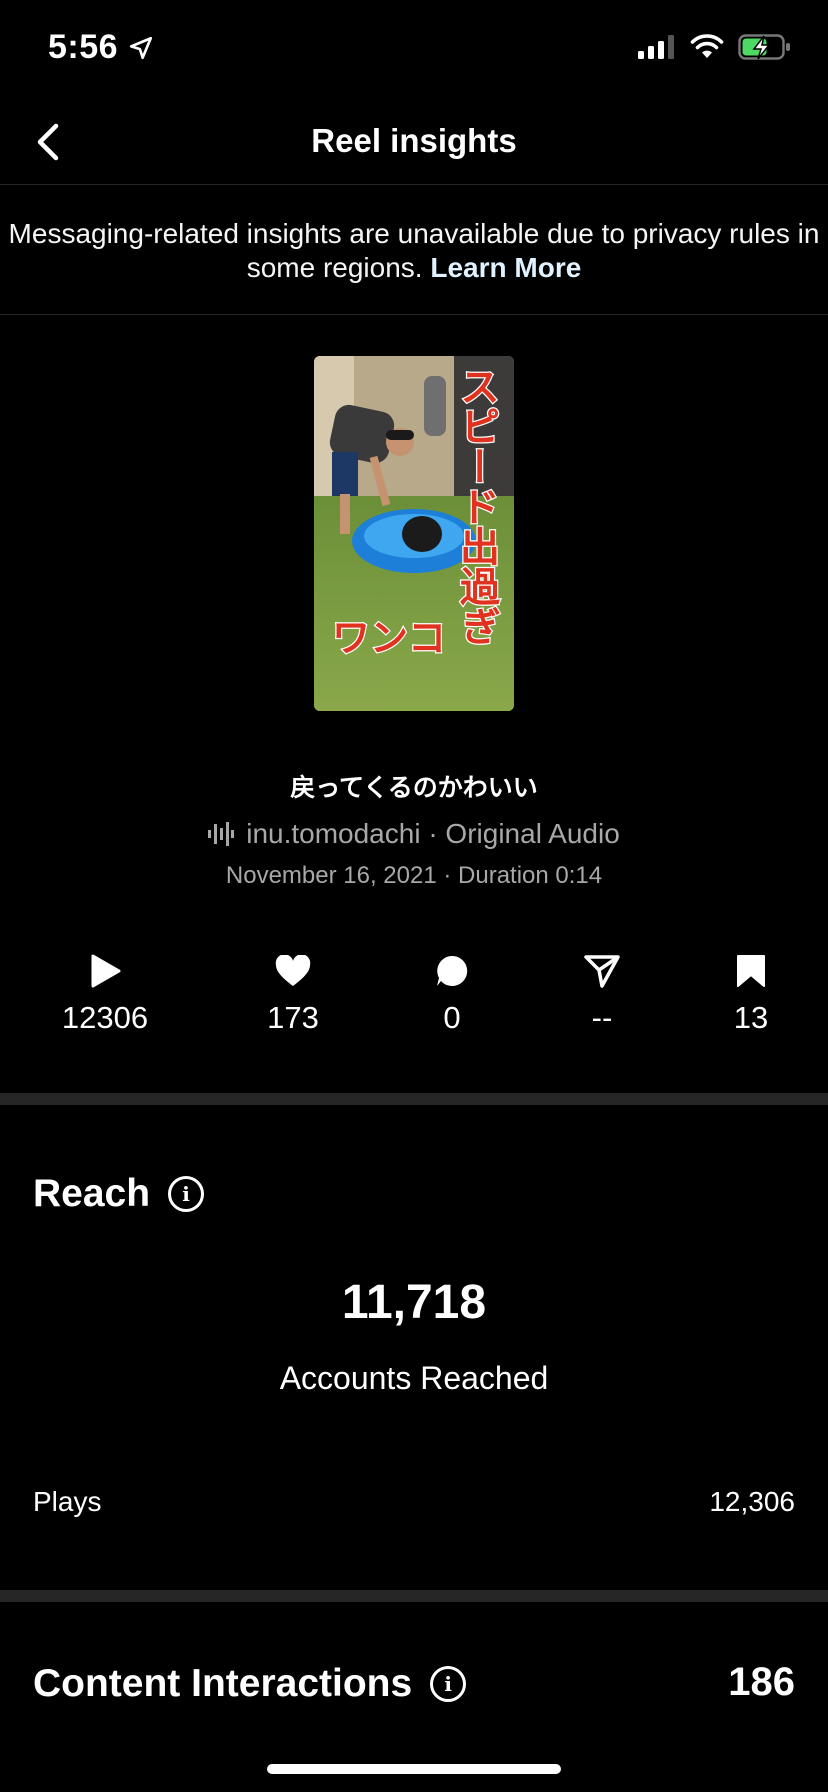 This screenshot has width=828, height=1792. What do you see at coordinates (476, 506) in the screenshot?
I see `thumbnail-overlay-vertical-text: スピード出過ぎ` at bounding box center [476, 506].